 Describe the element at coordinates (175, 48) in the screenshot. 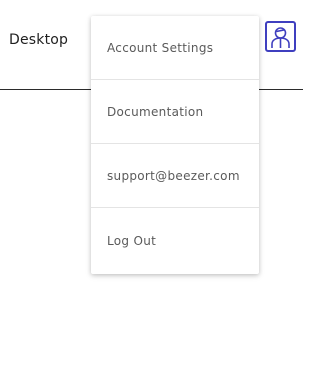

I see `menu-item-account-settings: Account Settings` at that location.